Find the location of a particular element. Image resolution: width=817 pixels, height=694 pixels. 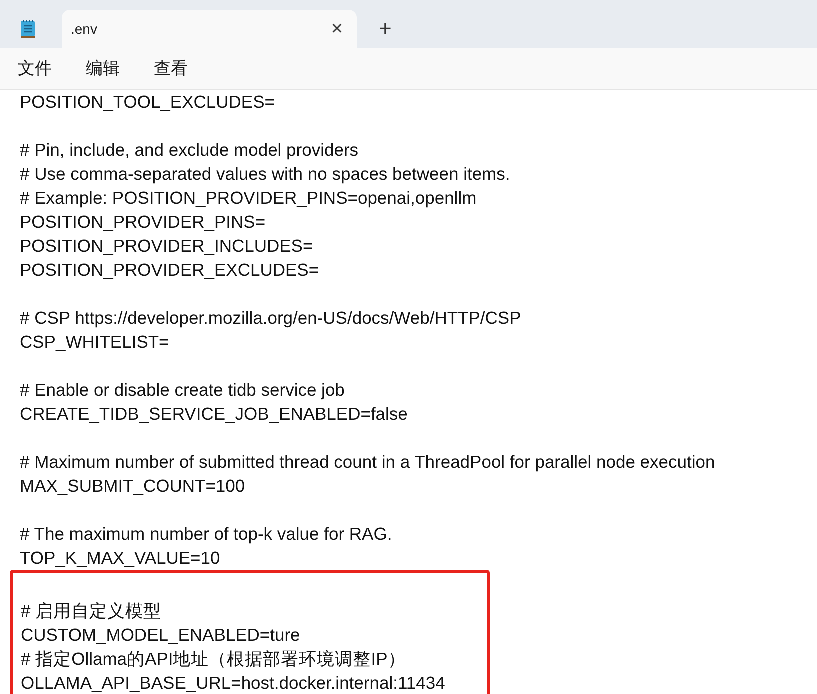

new-tab-button: + is located at coordinates (385, 29).